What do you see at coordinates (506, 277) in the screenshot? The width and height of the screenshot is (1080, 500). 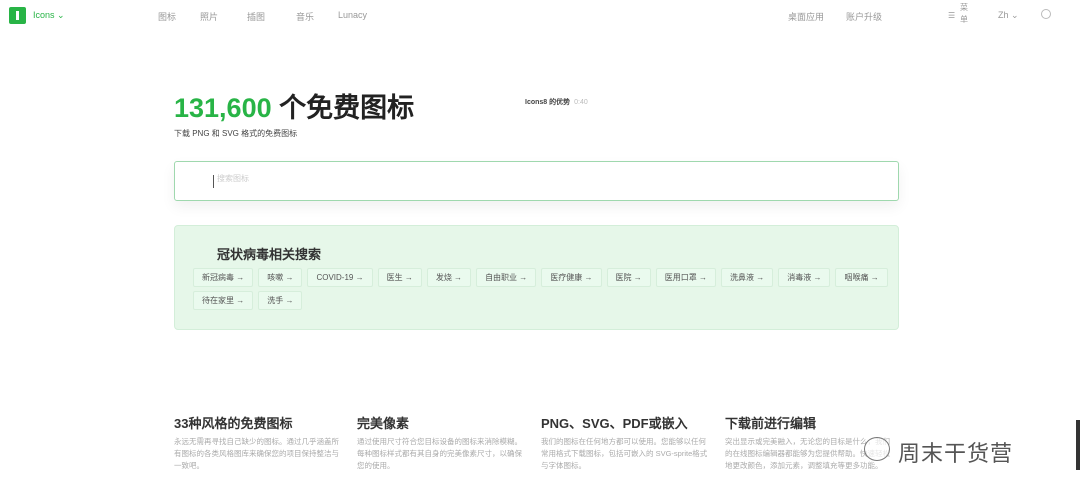 I see `tag-button: 自由职业 →` at bounding box center [506, 277].